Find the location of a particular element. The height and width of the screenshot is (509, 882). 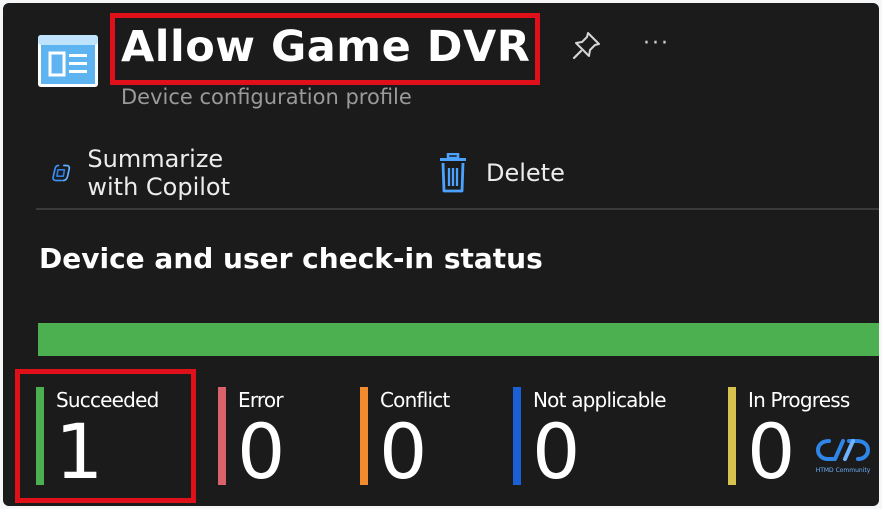

delete-button: Delete is located at coordinates (500, 173).